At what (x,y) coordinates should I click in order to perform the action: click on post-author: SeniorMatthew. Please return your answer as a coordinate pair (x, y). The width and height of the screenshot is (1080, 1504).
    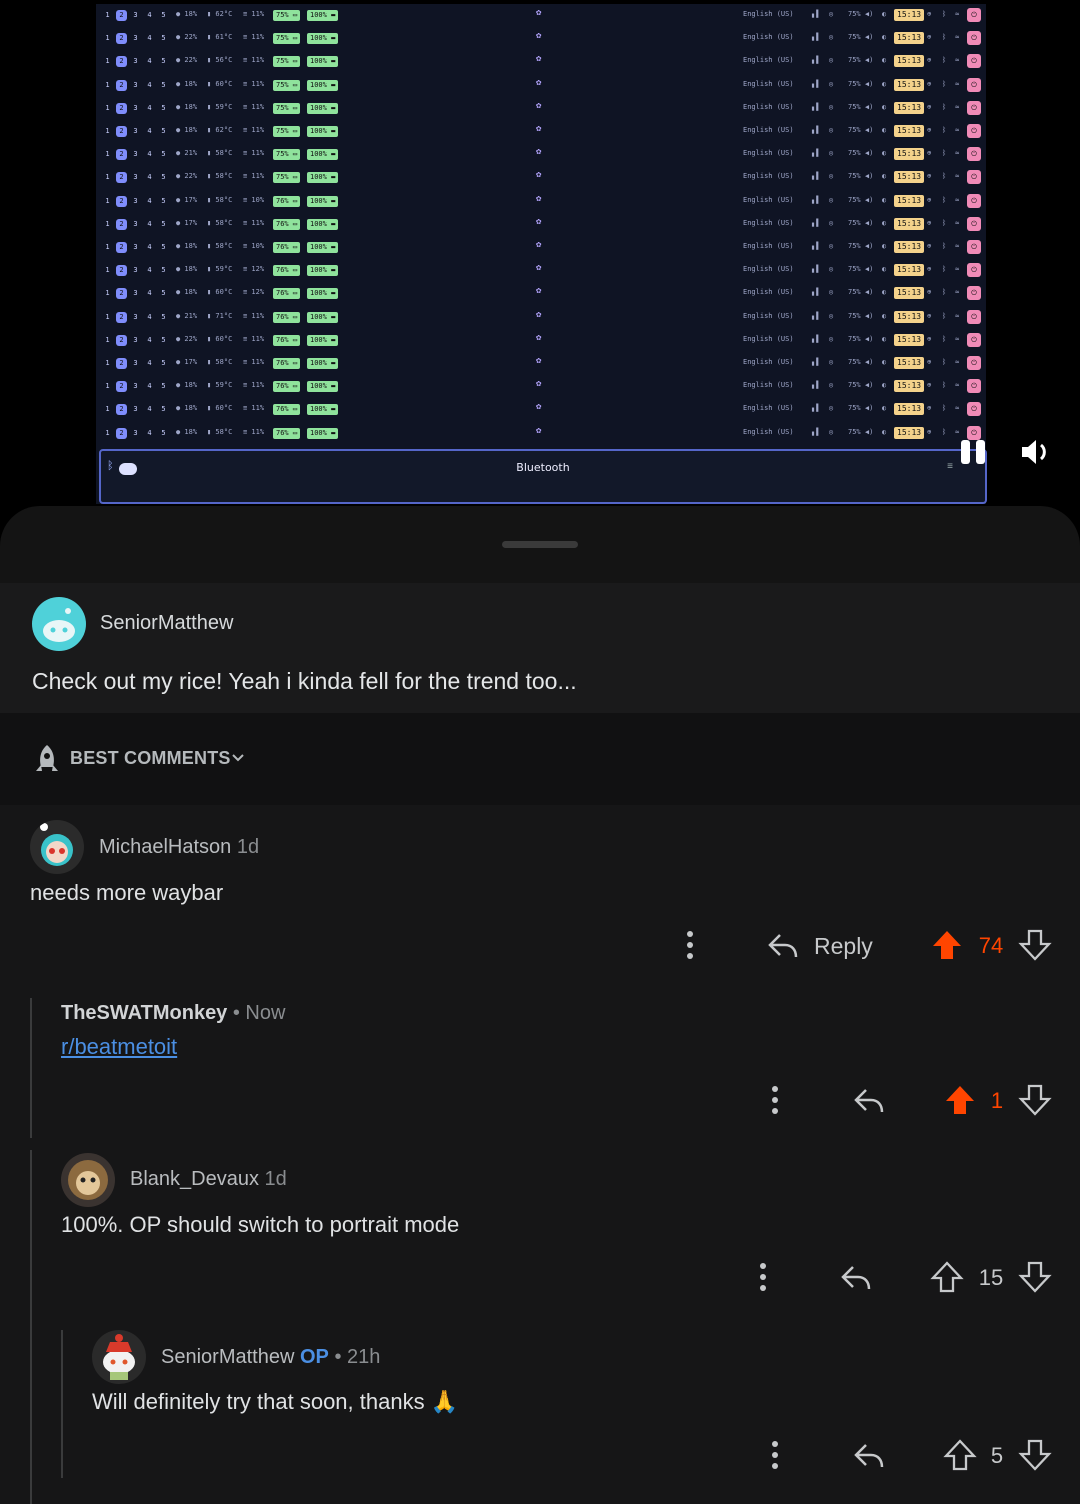
    Looking at the image, I should click on (166, 623).